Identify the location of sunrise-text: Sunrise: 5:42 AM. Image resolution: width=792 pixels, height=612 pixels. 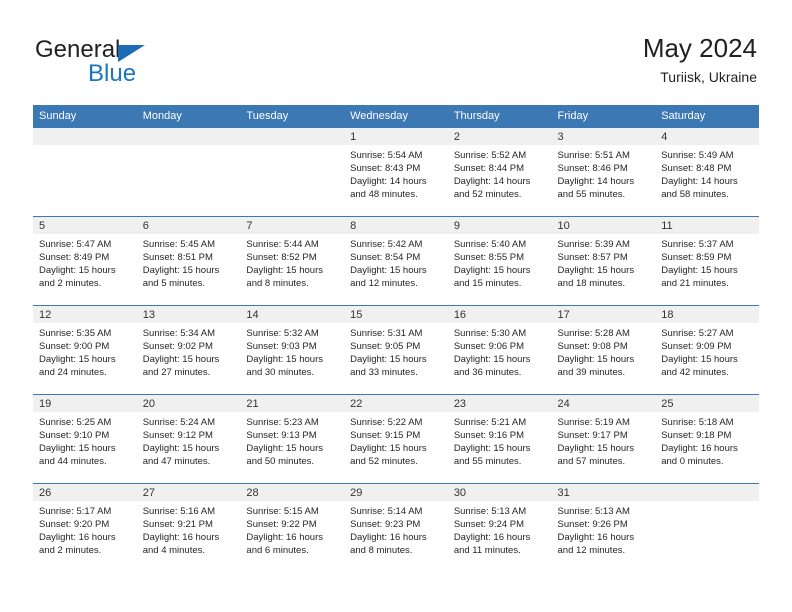
(386, 244).